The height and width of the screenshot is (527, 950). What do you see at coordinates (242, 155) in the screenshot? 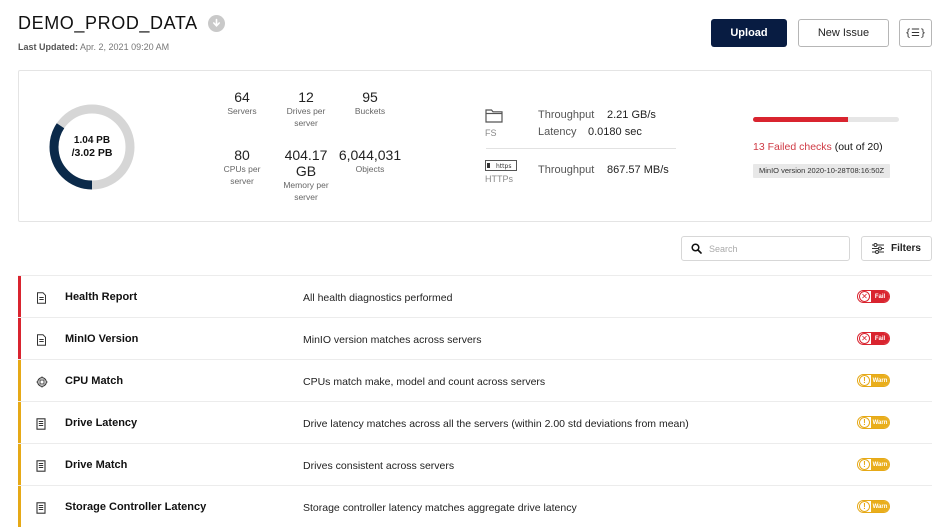
I see `stat-cpus-value: 80` at bounding box center [242, 155].